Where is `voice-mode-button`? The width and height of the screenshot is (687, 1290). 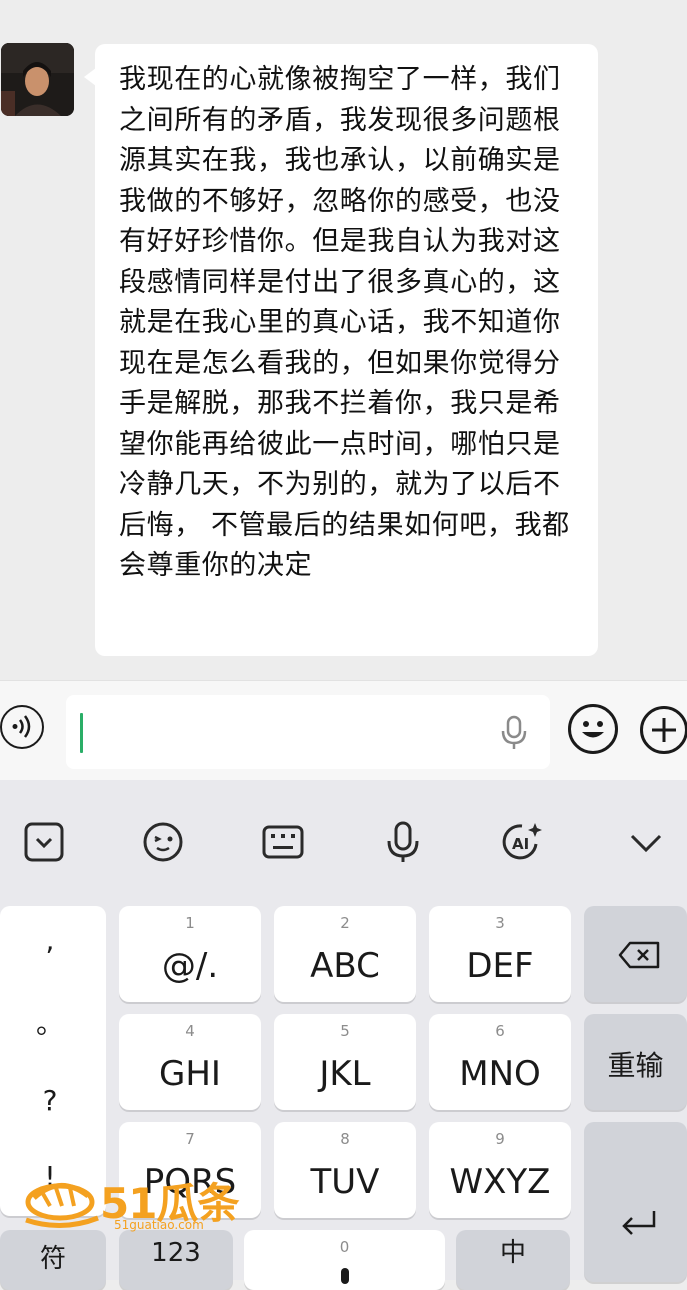
voice-mode-button is located at coordinates (22, 727).